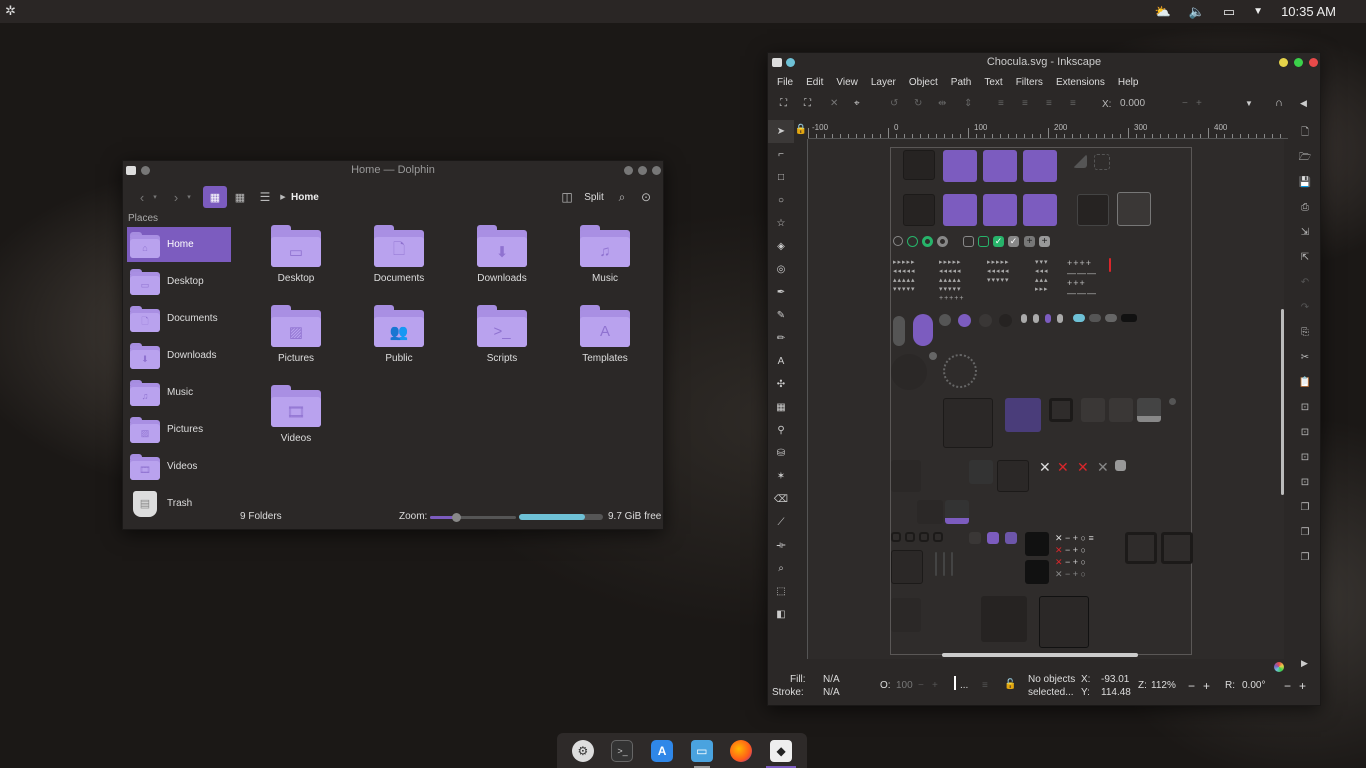 The image size is (1366, 768). I want to click on volume-icon: 🔈, so click(1197, 12).